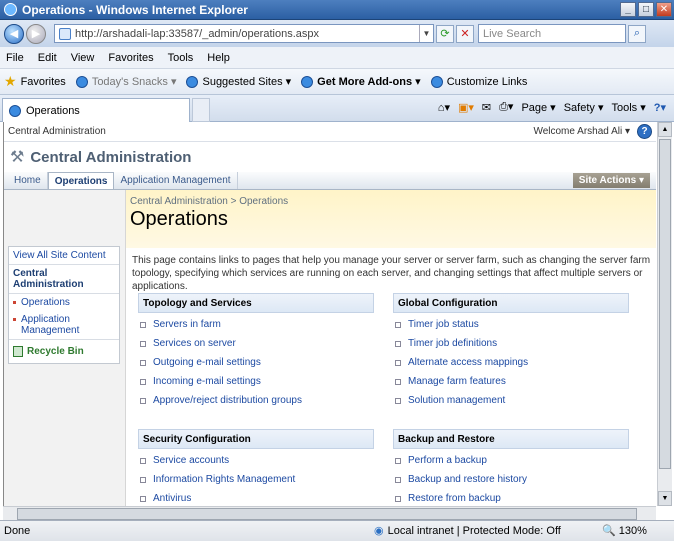  What do you see at coordinates (179, 219) in the screenshot?
I see `page-title: Operations` at bounding box center [179, 219].